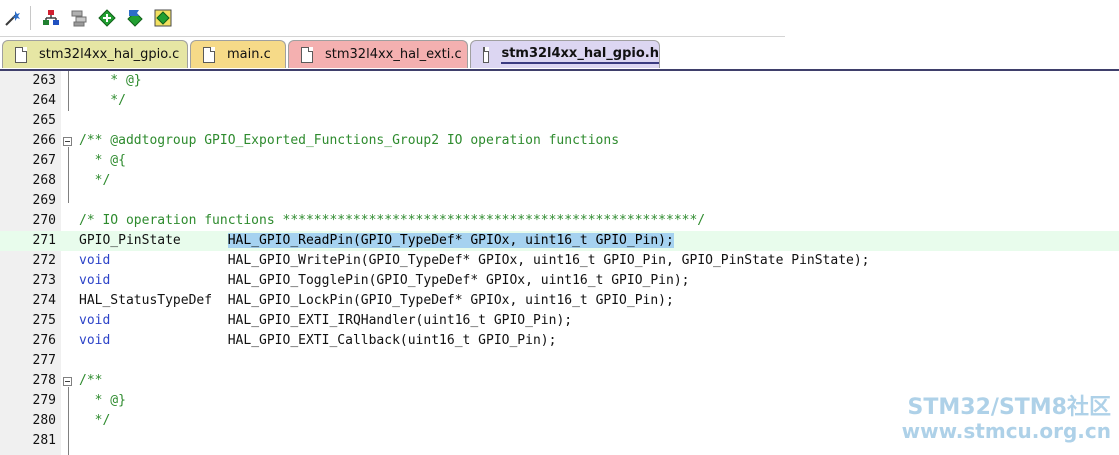  Describe the element at coordinates (1006, 431) in the screenshot. I see `watermark-url: www.stmcu.org.cn` at that location.